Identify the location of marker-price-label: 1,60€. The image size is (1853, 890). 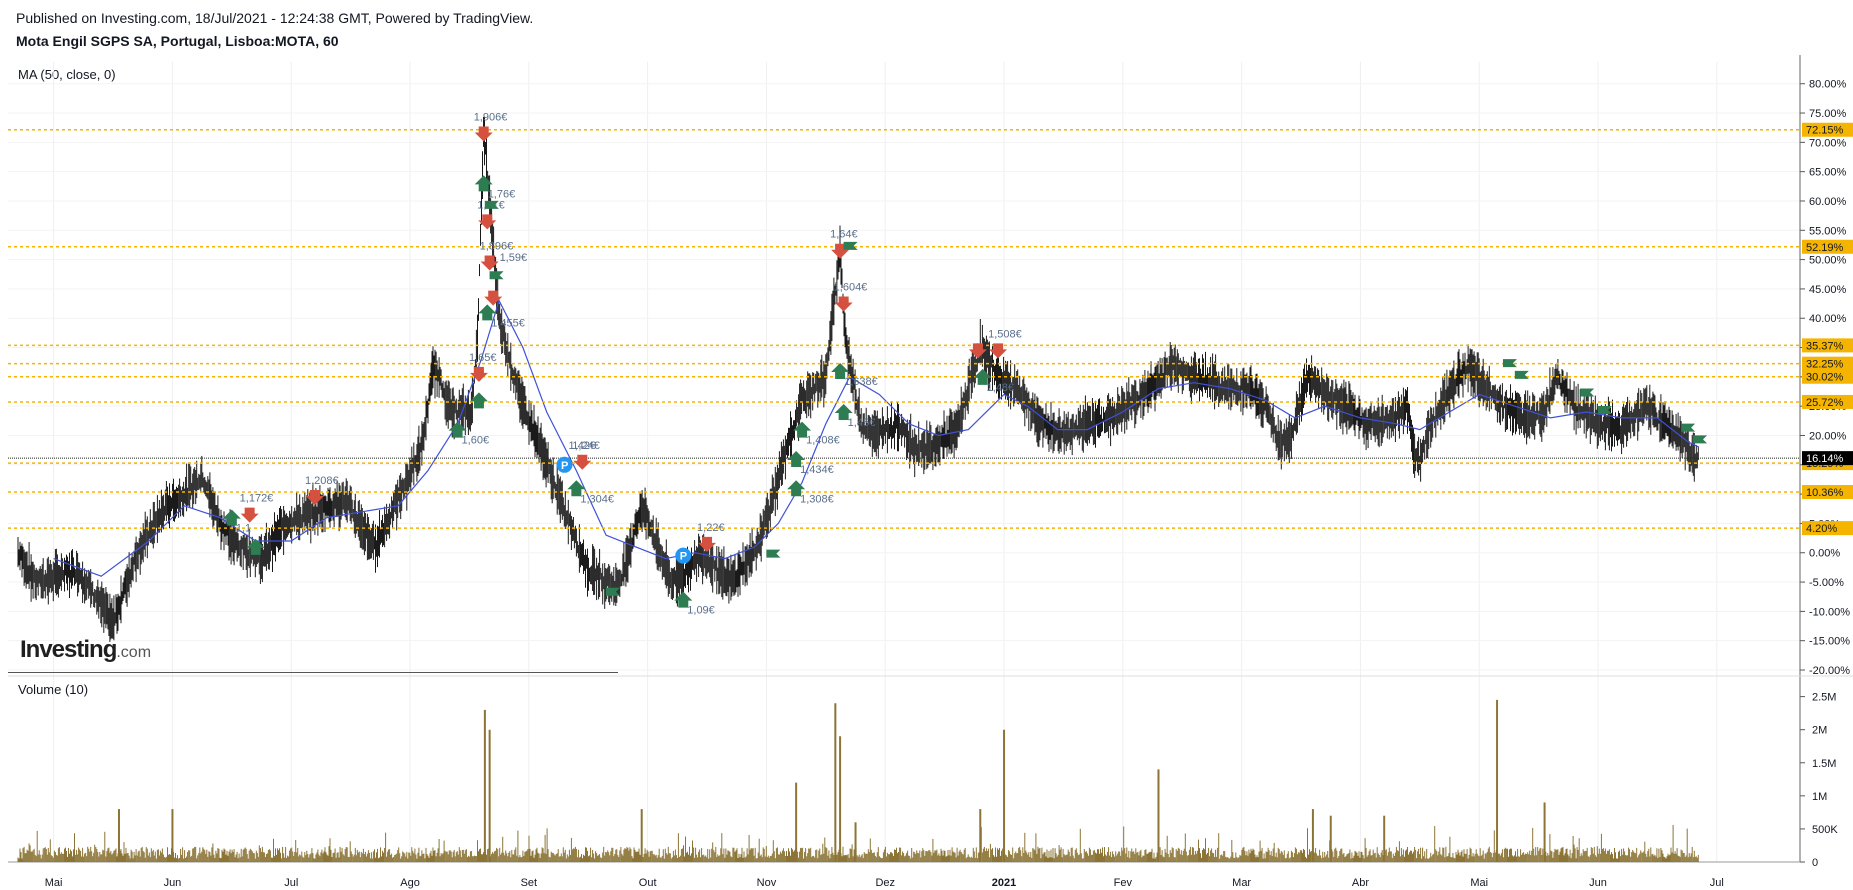
(476, 441).